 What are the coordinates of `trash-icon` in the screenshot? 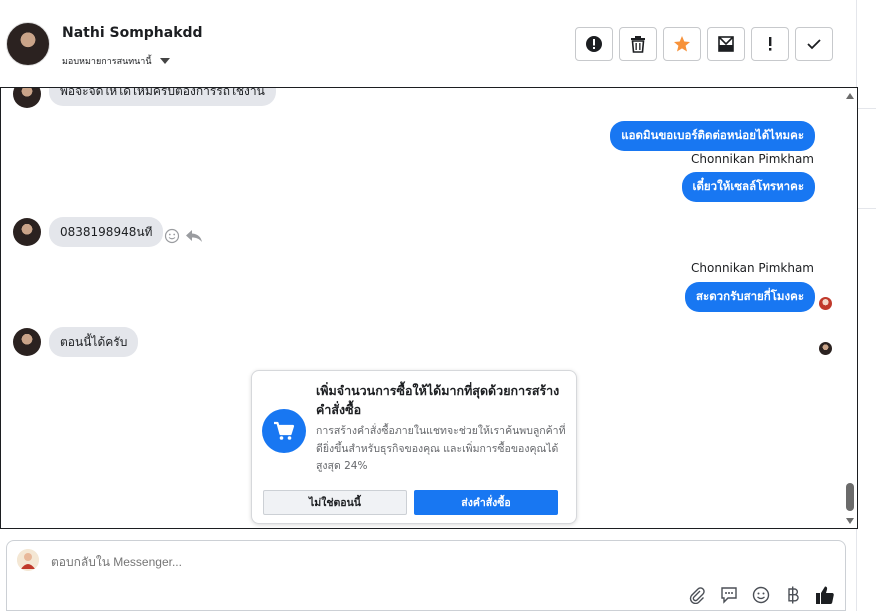 It's located at (638, 44).